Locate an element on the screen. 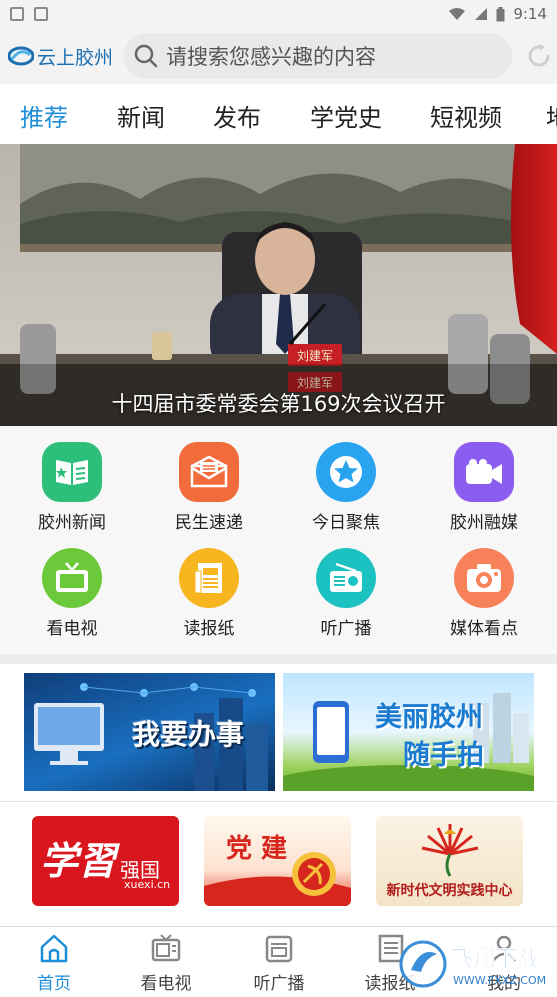 This screenshot has width=557, height=997. wifi-icon is located at coordinates (457, 14).